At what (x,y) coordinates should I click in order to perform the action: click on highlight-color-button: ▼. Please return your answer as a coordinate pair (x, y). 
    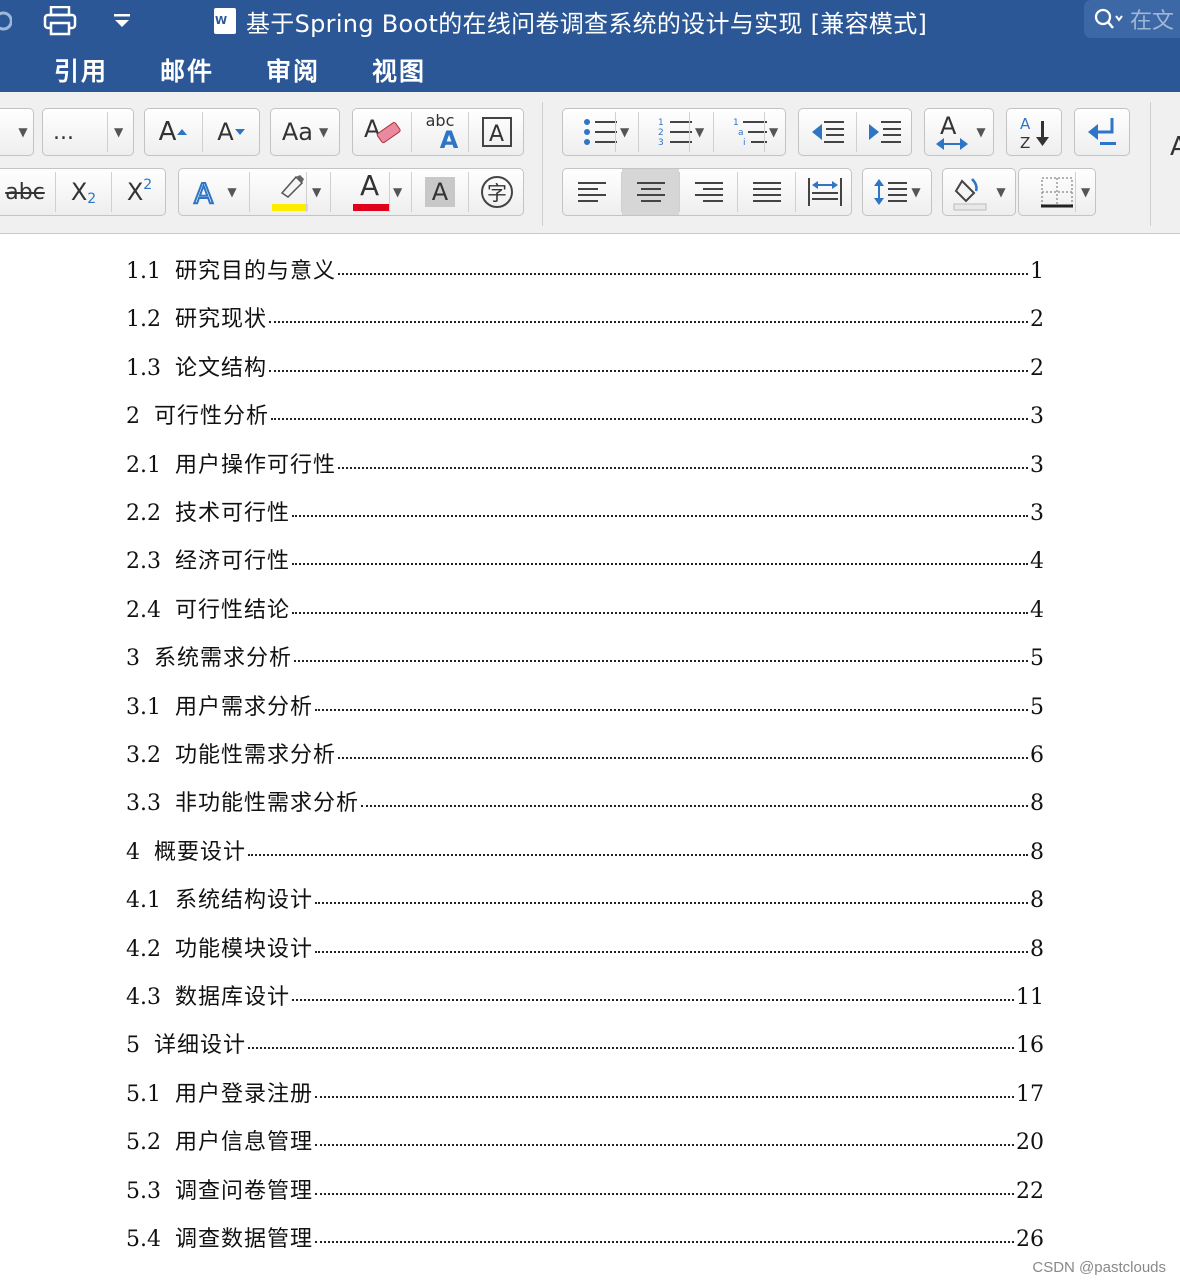
    Looking at the image, I should click on (290, 192).